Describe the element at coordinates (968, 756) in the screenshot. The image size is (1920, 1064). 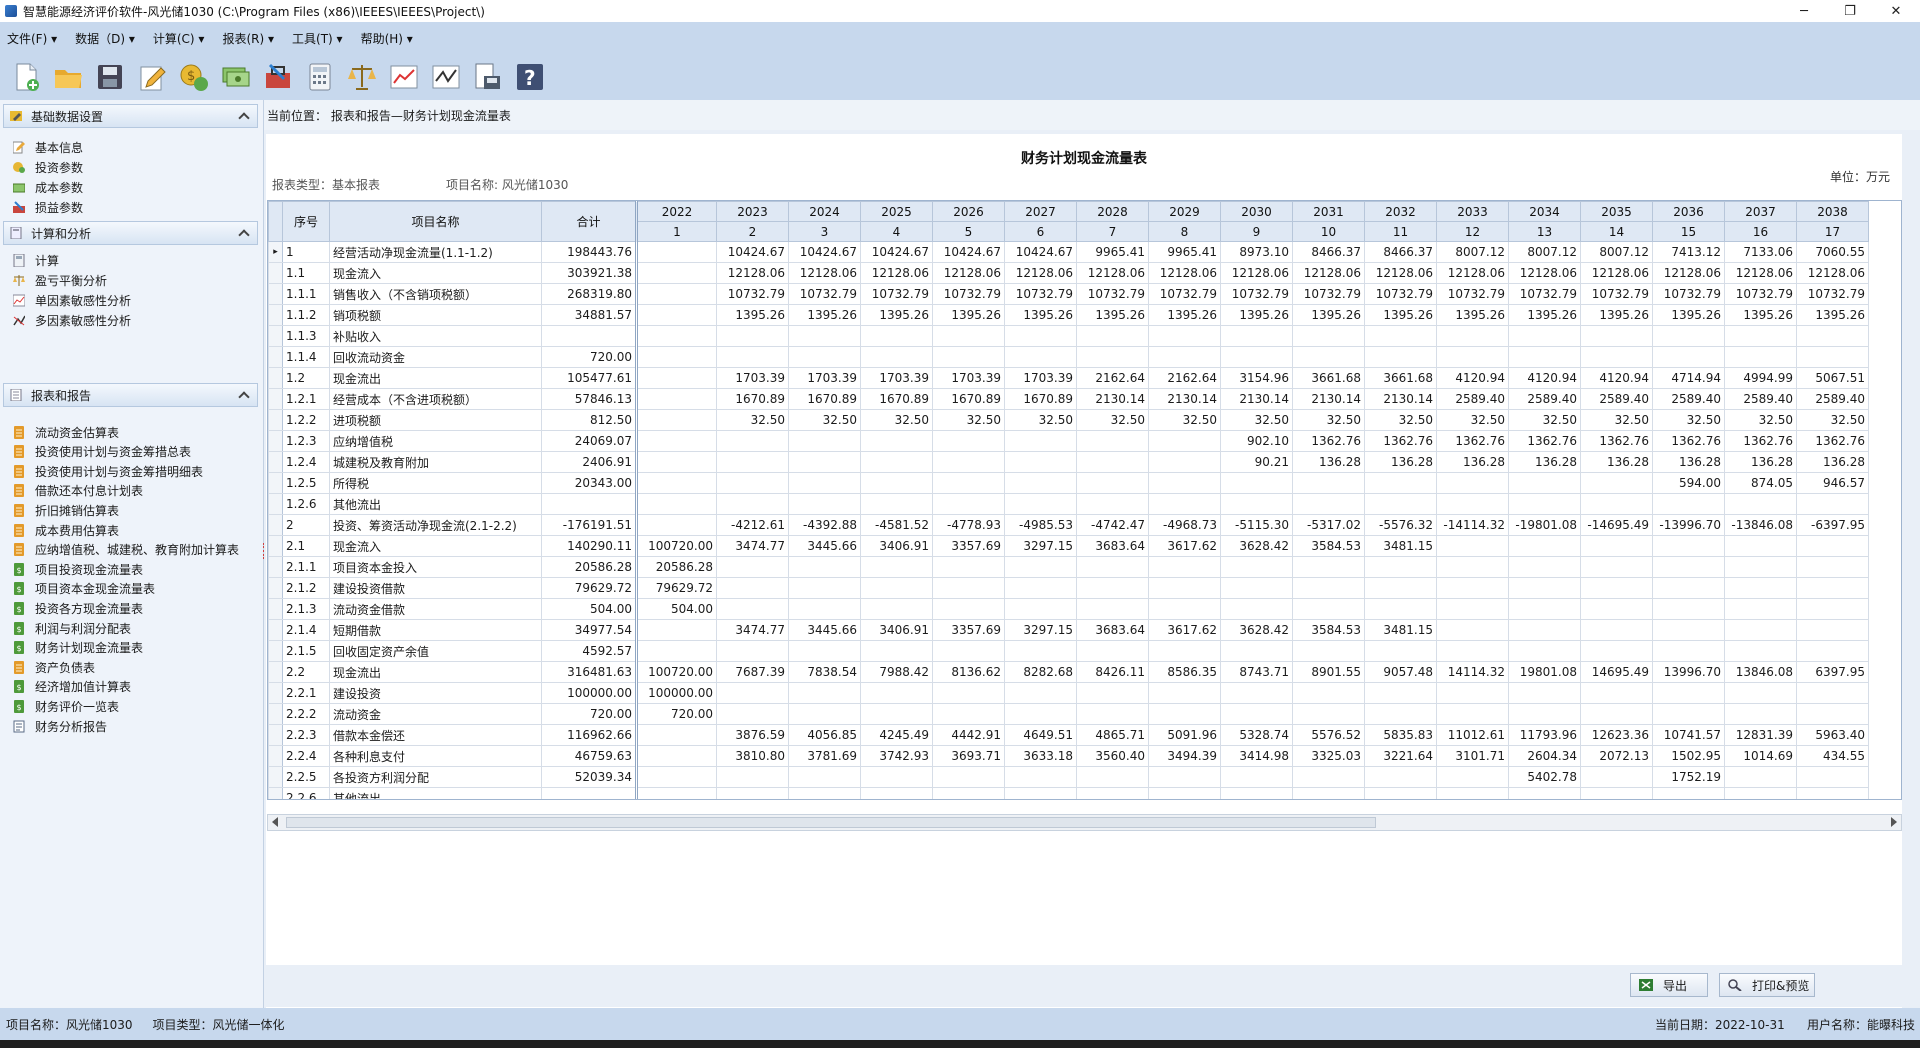
I see `cell-value: 3693.71` at that location.